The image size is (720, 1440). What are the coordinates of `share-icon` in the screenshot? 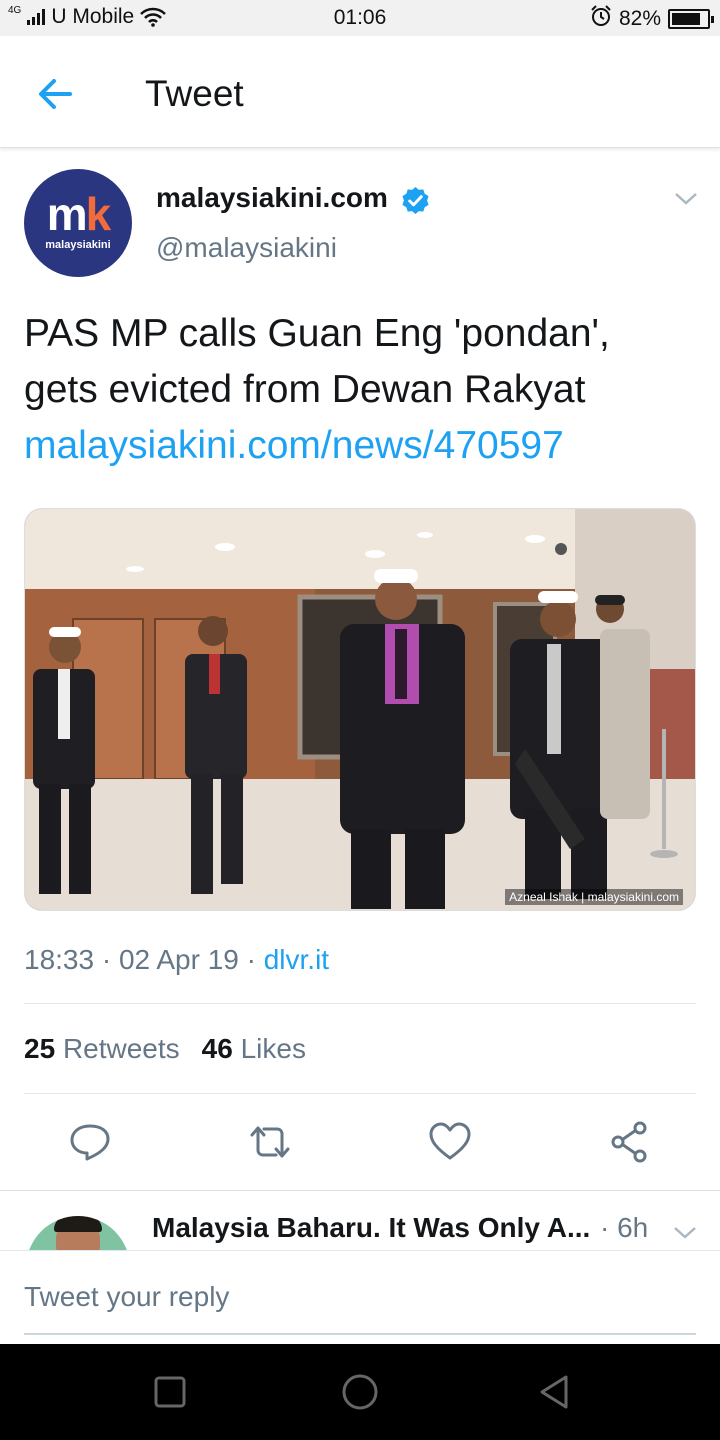 It's located at (629, 1142).